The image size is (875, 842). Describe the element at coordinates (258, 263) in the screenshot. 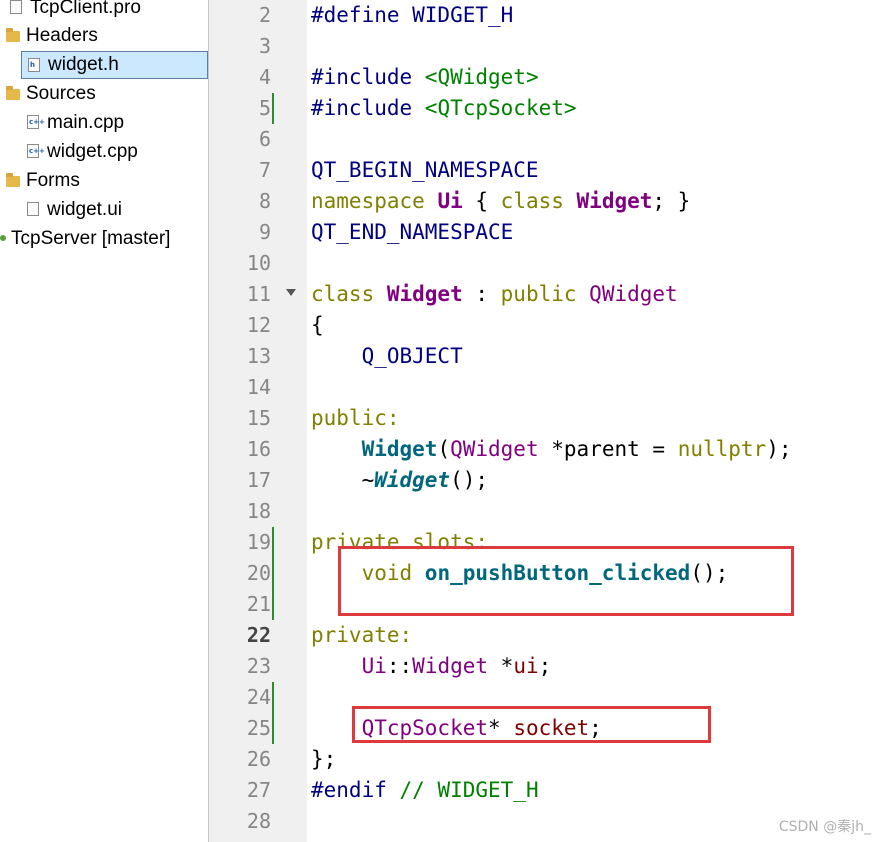

I see `line-number: 10` at that location.